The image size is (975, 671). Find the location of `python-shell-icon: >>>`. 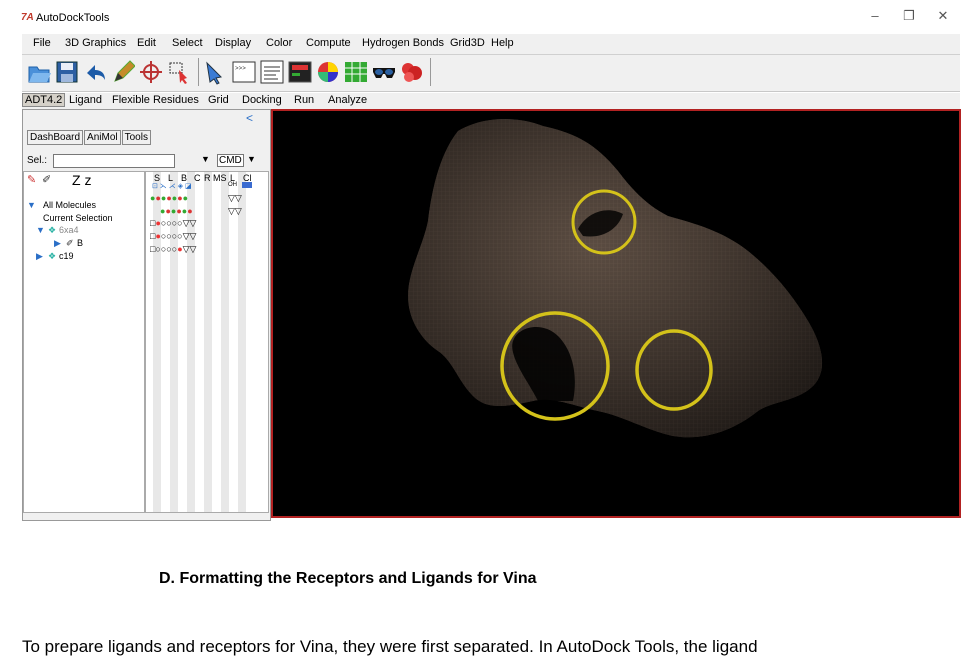

python-shell-icon: >>> is located at coordinates (244, 72).